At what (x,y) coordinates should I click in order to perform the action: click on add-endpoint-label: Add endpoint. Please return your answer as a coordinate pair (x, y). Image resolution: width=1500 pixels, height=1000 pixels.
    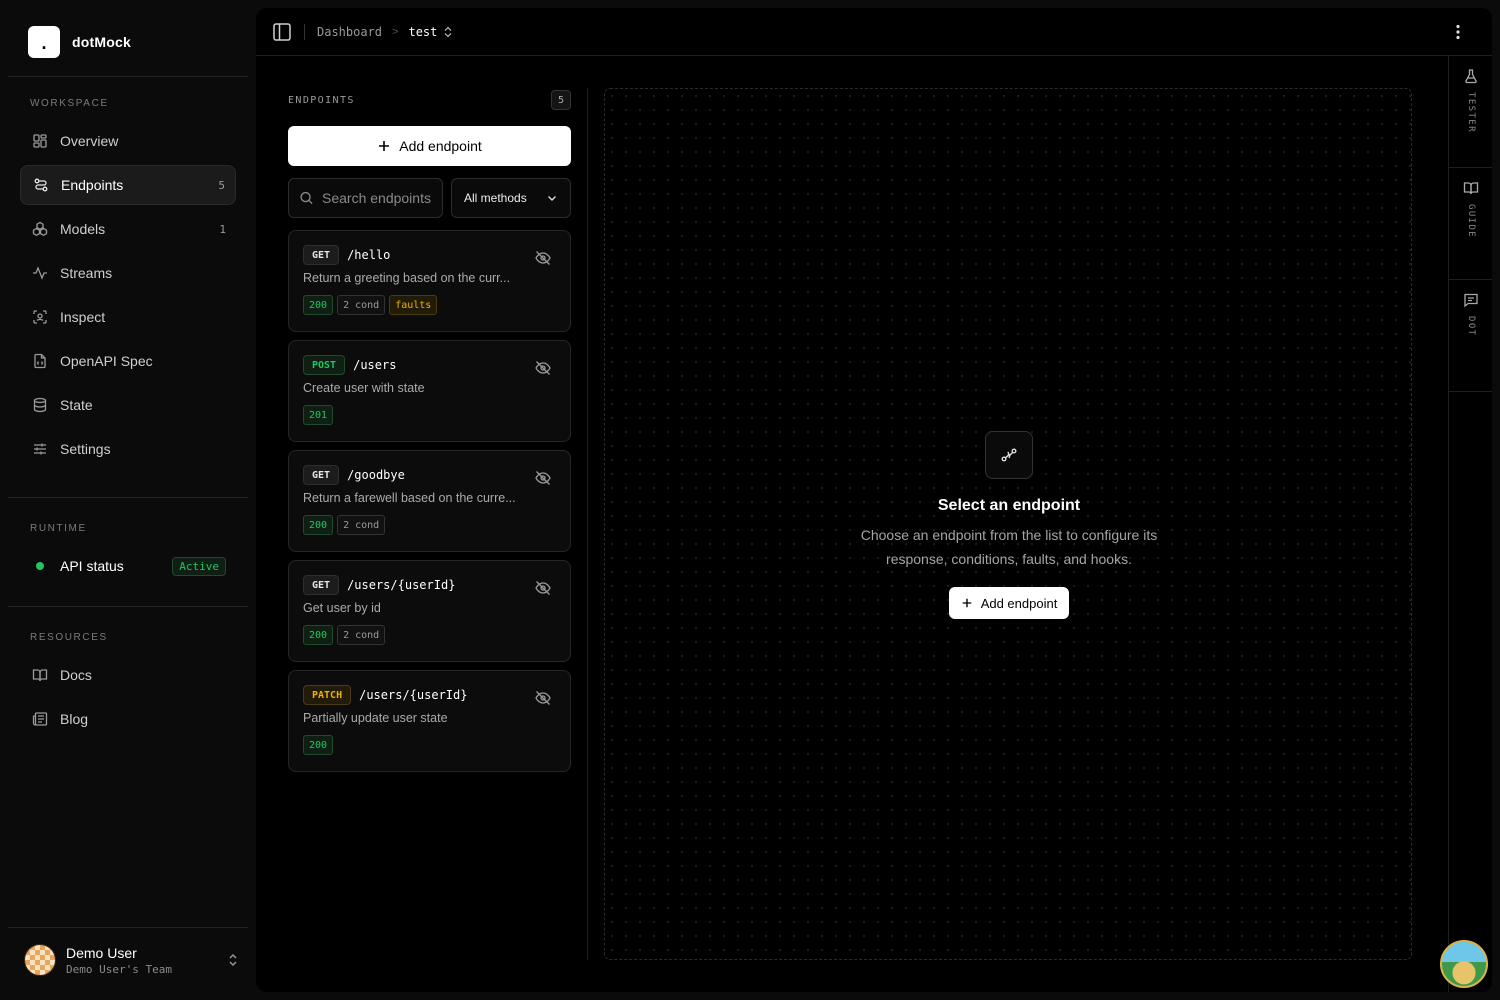
    Looking at the image, I should click on (440, 146).